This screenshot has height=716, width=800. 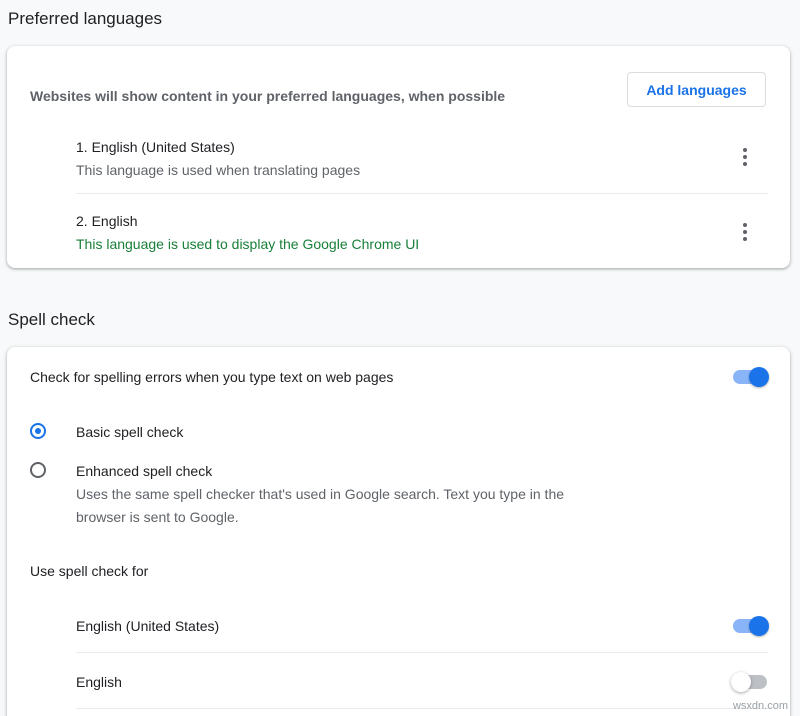 What do you see at coordinates (99, 682) in the screenshot?
I see `spell-language-english-label: English` at bounding box center [99, 682].